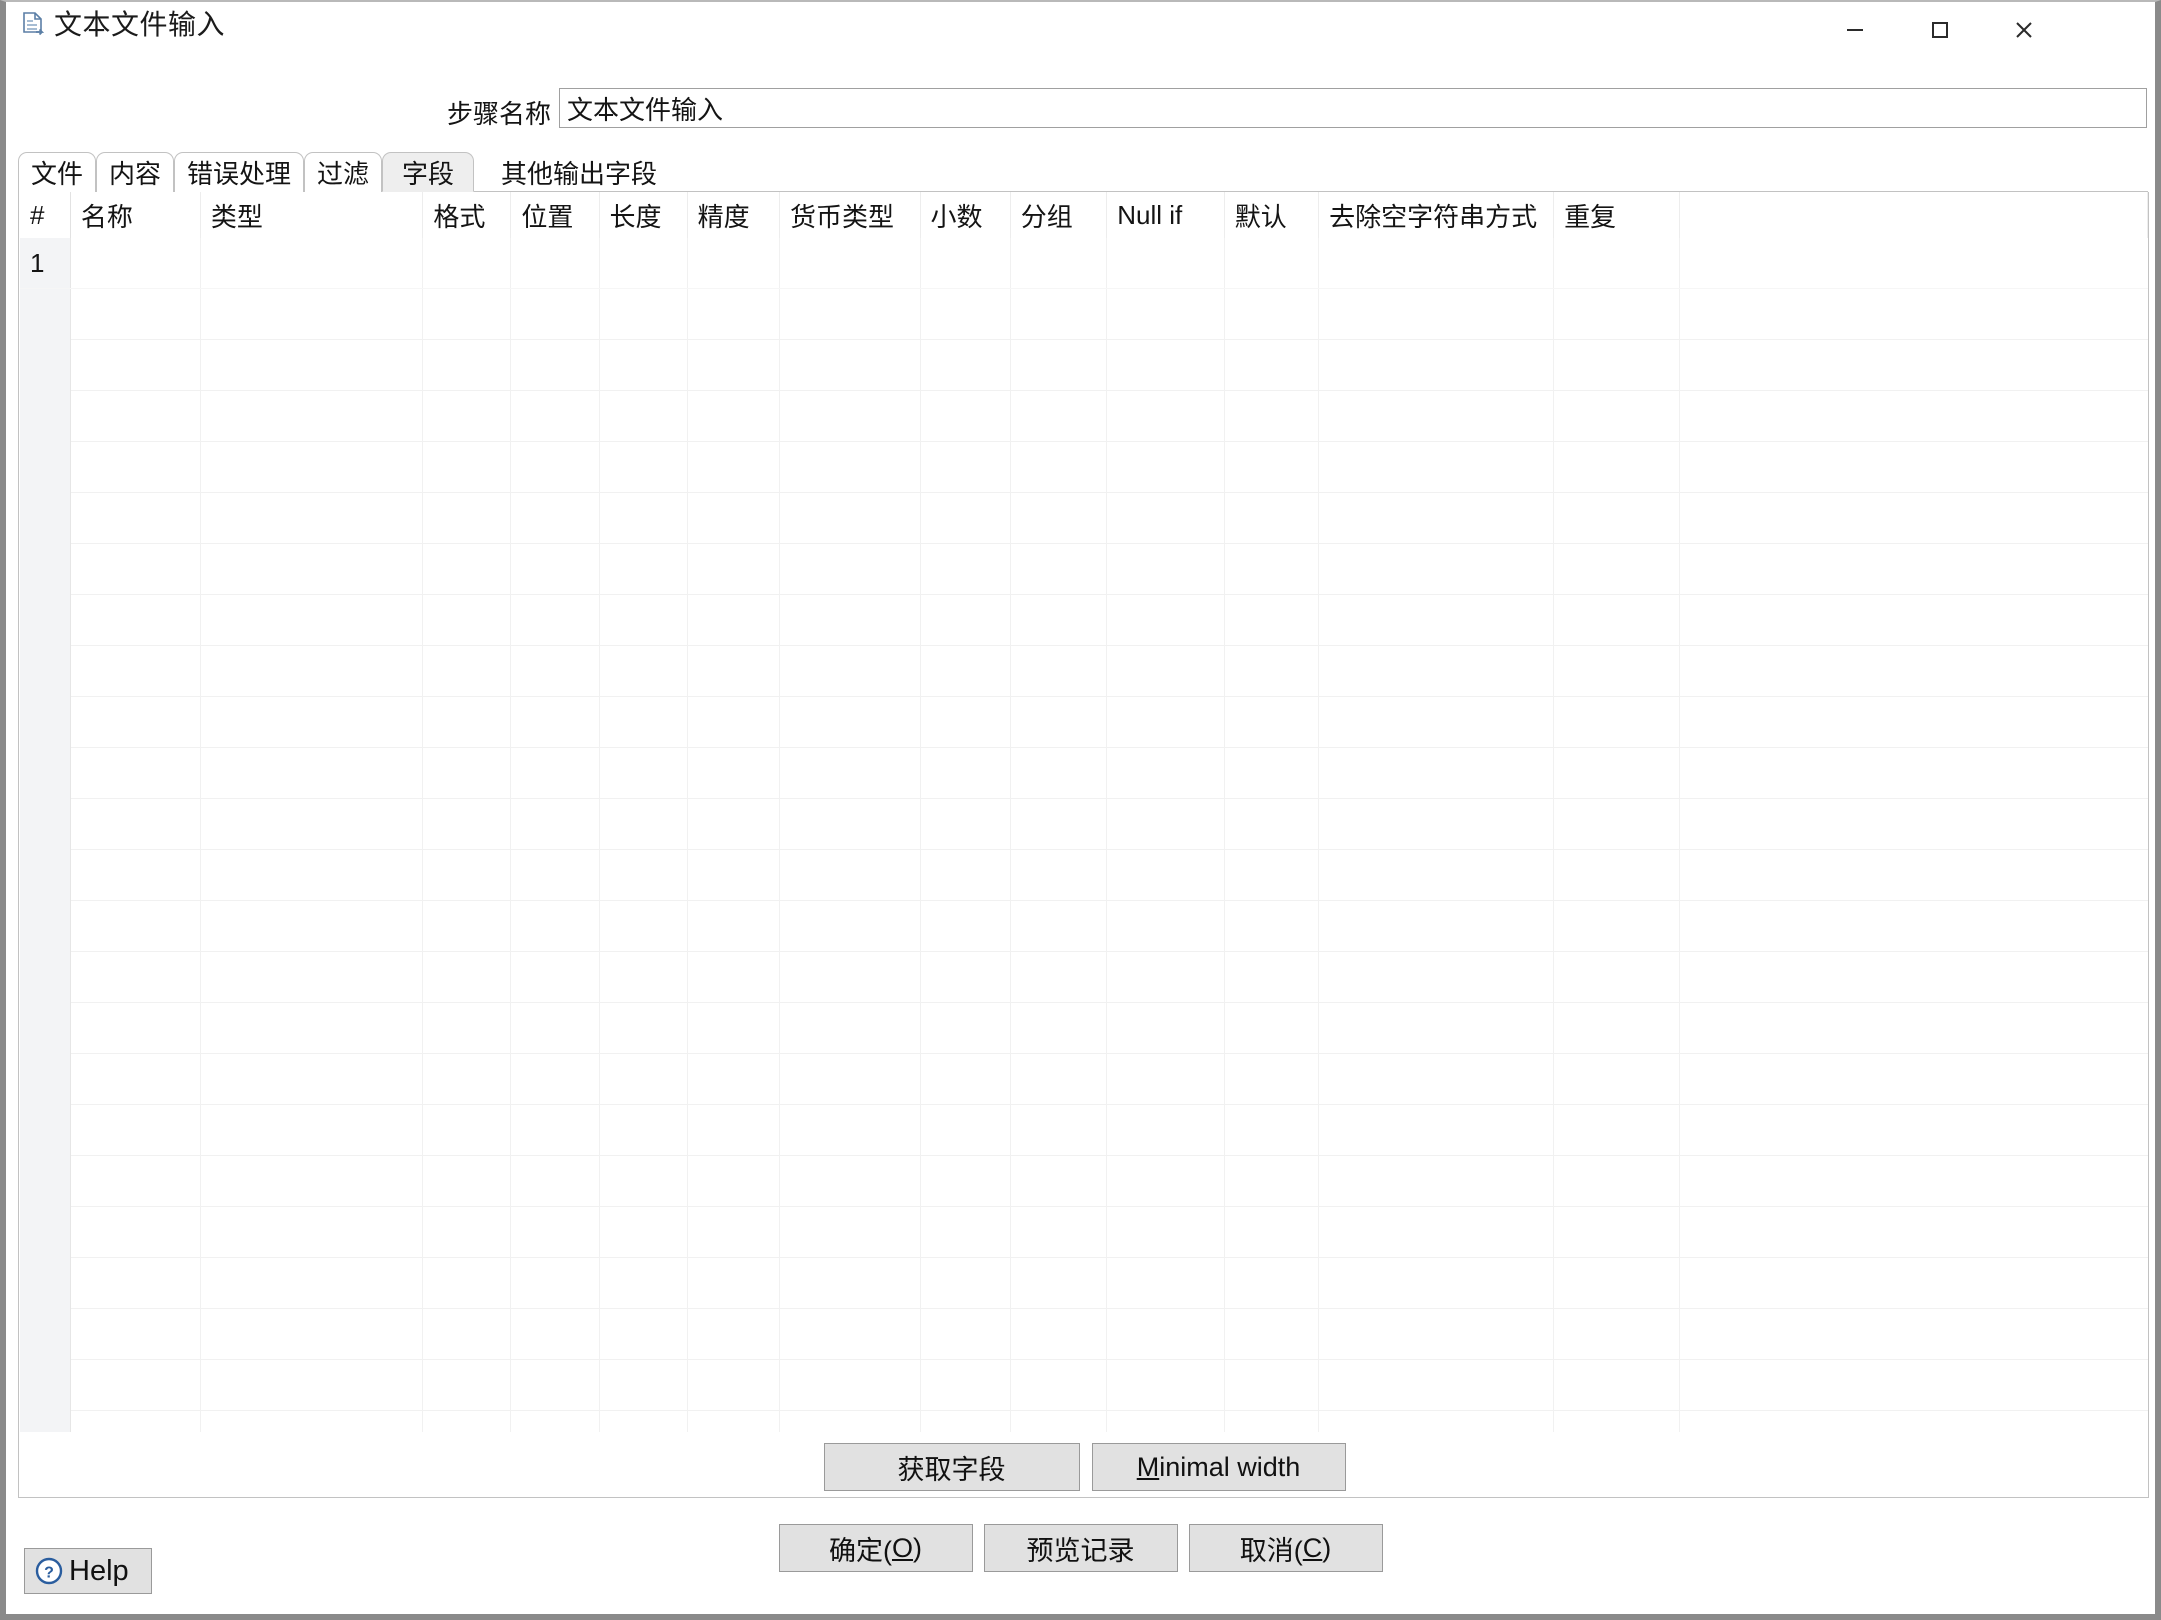  Describe the element at coordinates (1940, 30) in the screenshot. I see `maximize-icon` at that location.